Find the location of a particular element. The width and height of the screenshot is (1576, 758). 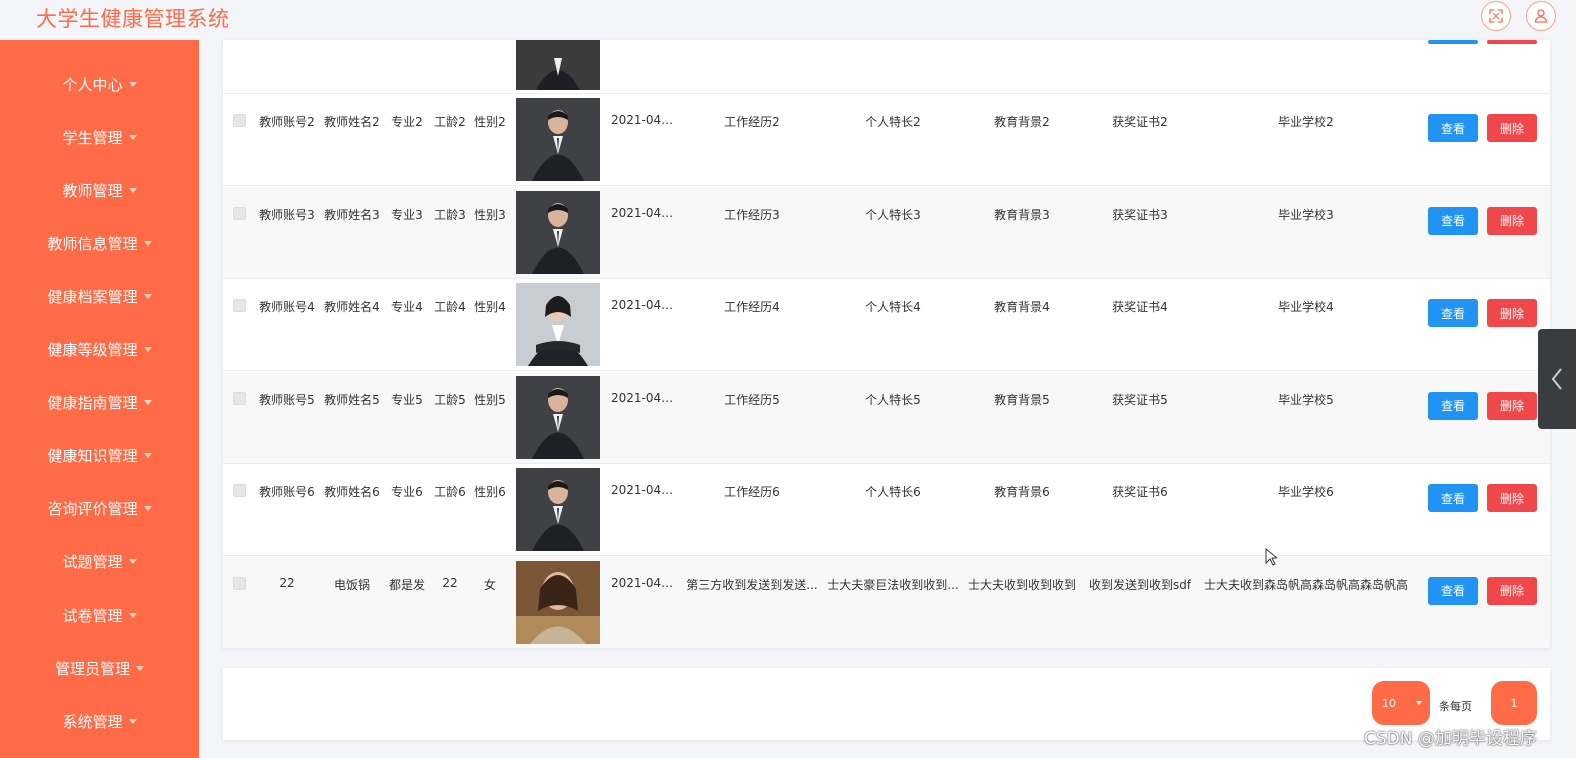

cell-years: 工龄4 is located at coordinates (450, 307).